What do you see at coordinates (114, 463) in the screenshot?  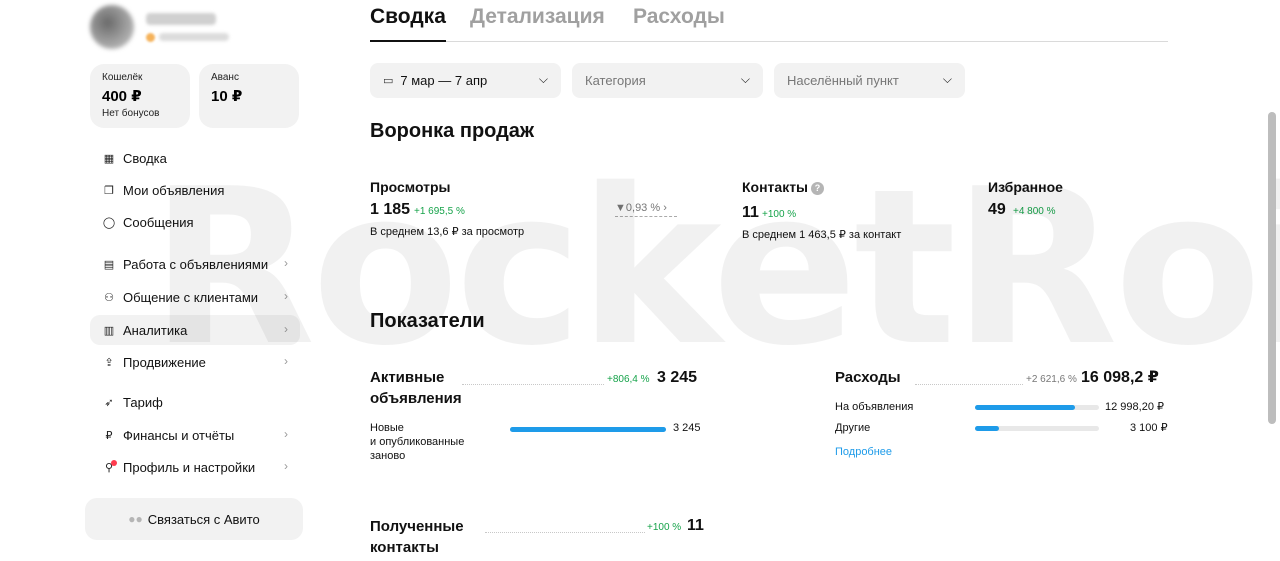 I see `notification-dot` at bounding box center [114, 463].